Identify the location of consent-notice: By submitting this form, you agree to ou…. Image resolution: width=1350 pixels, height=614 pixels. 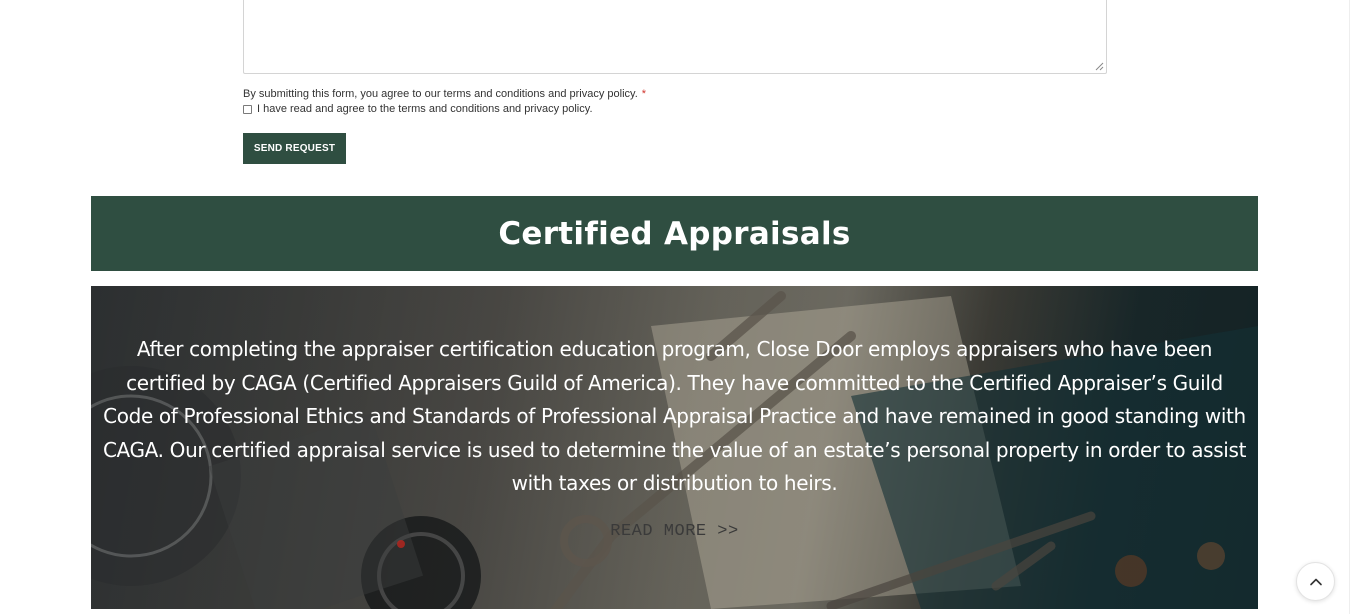
(444, 94).